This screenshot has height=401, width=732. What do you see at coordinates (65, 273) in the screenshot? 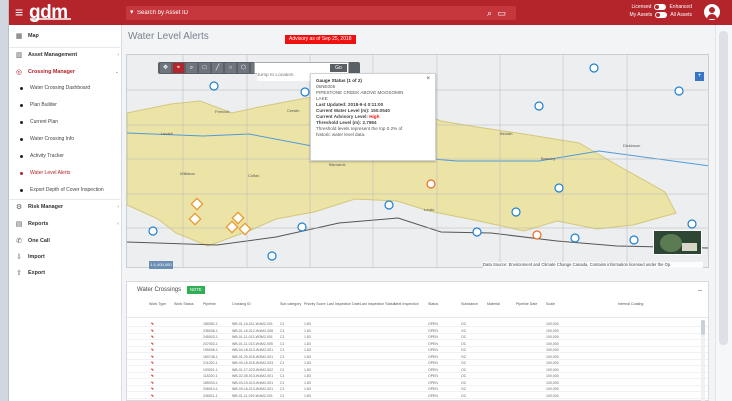
I see `nav-export: ⇧ Export` at bounding box center [65, 273].